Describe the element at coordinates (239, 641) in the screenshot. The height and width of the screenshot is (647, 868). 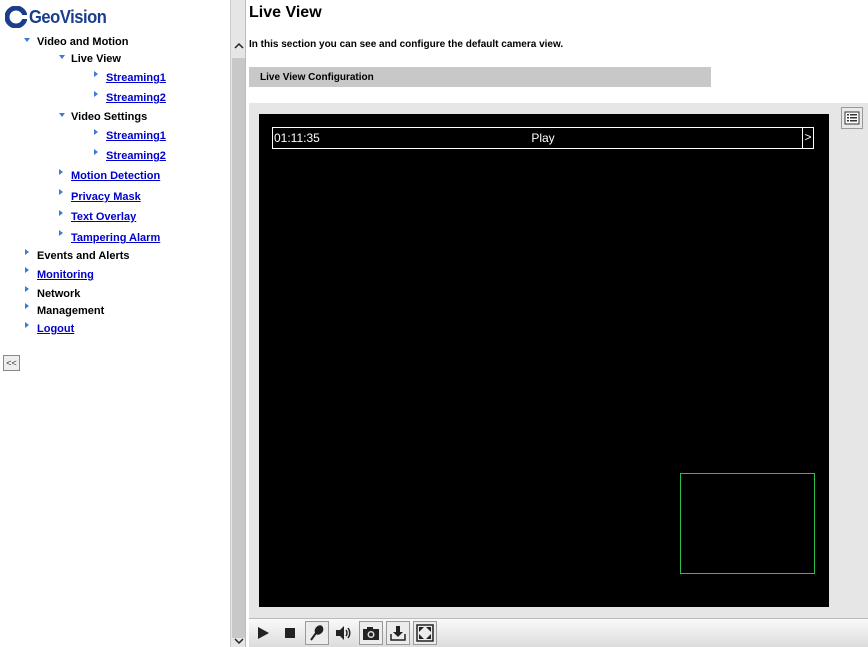
I see `scroll-down-icon` at that location.